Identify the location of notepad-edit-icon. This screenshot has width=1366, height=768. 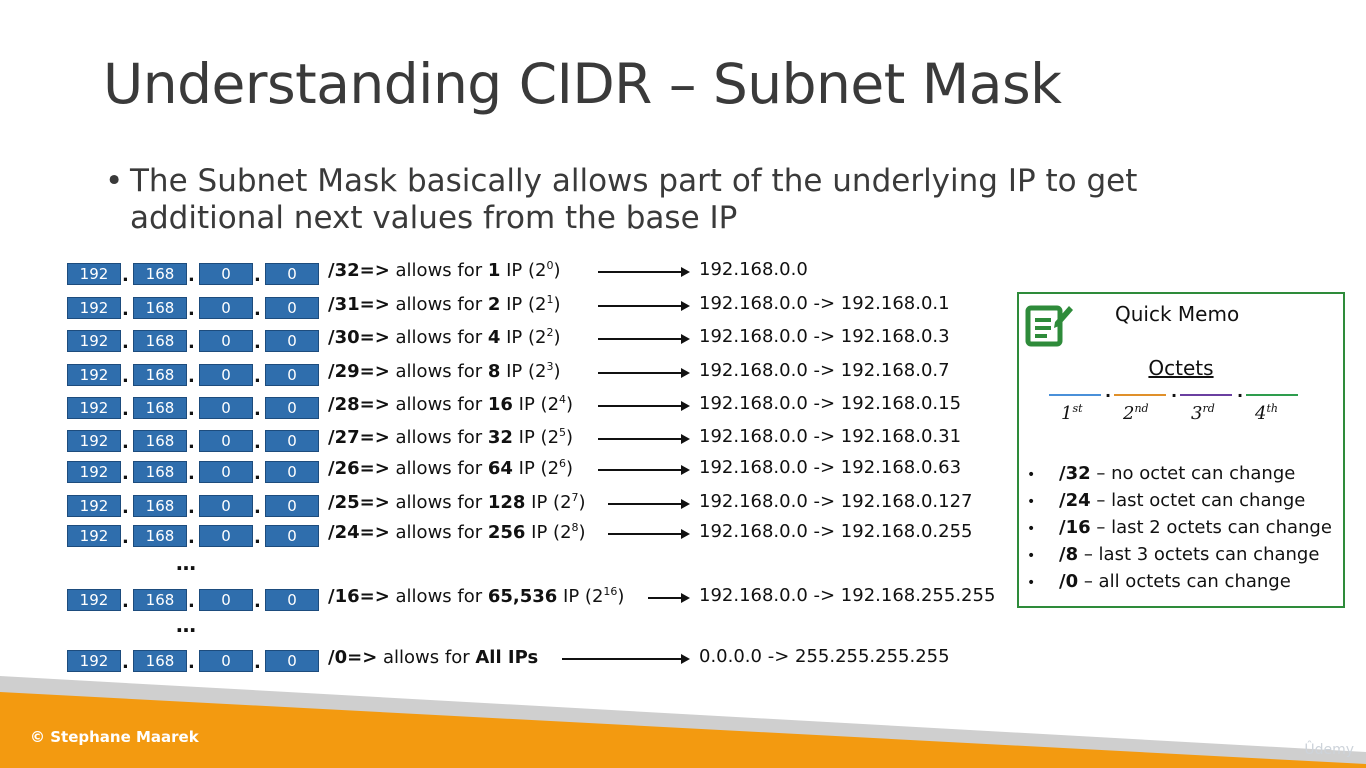
(1049, 326).